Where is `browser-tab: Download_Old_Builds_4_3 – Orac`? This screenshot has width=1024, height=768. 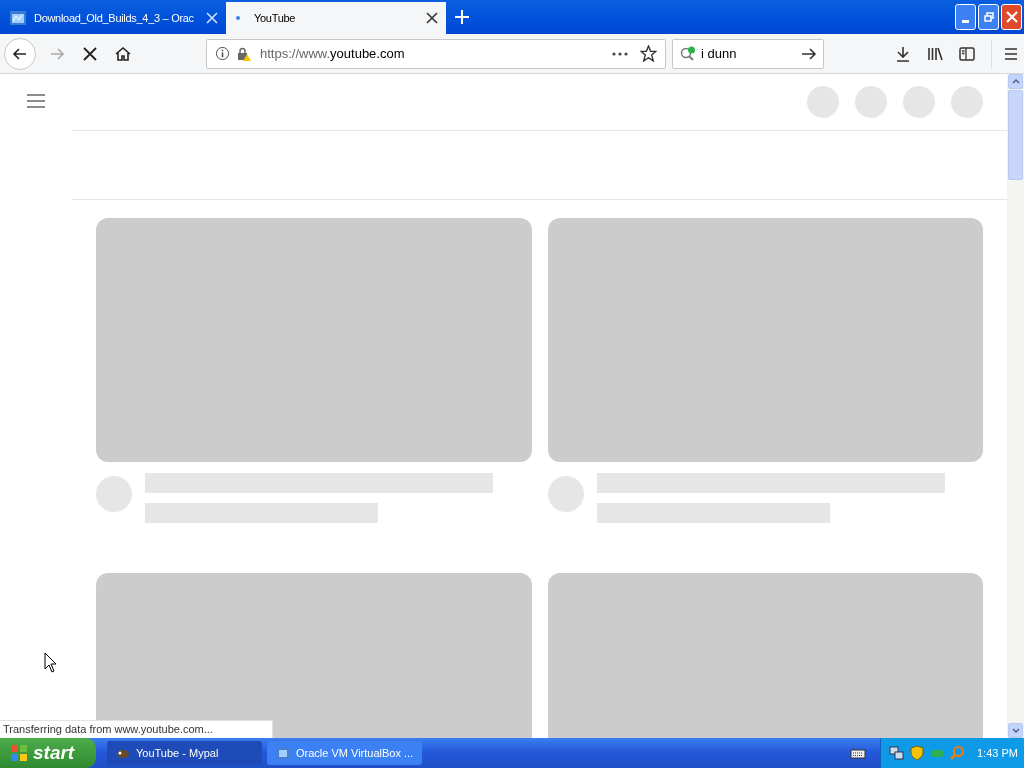 browser-tab: Download_Old_Builds_4_3 – Orac is located at coordinates (116, 18).